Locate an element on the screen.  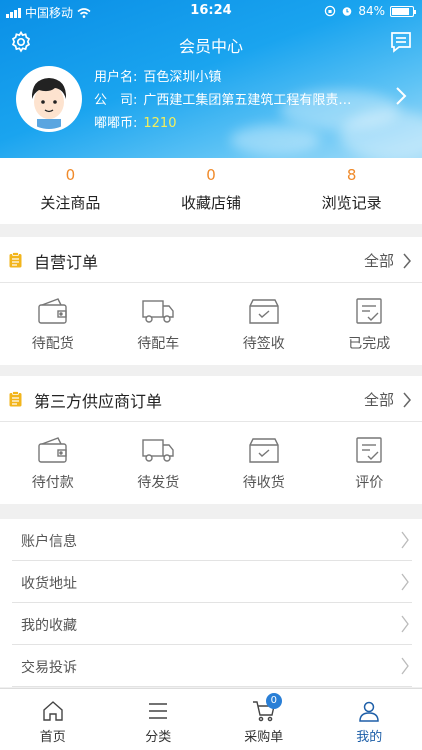
battery-icon is located at coordinates (403, 11).